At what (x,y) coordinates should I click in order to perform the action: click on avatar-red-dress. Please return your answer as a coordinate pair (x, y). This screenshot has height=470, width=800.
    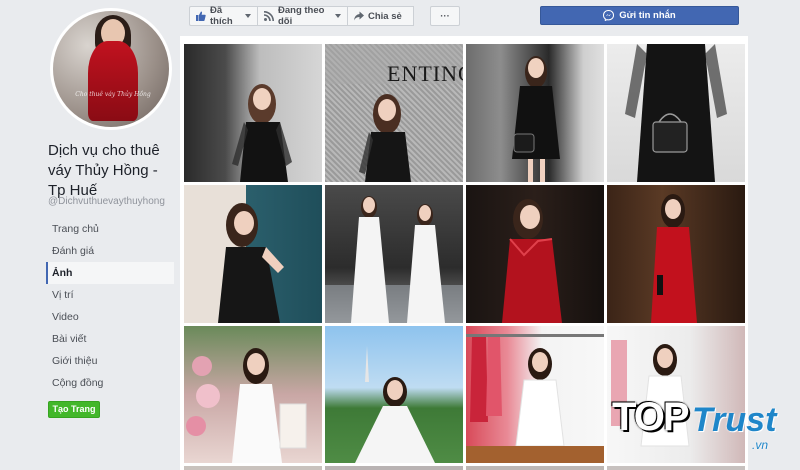
    Looking at the image, I should click on (113, 81).